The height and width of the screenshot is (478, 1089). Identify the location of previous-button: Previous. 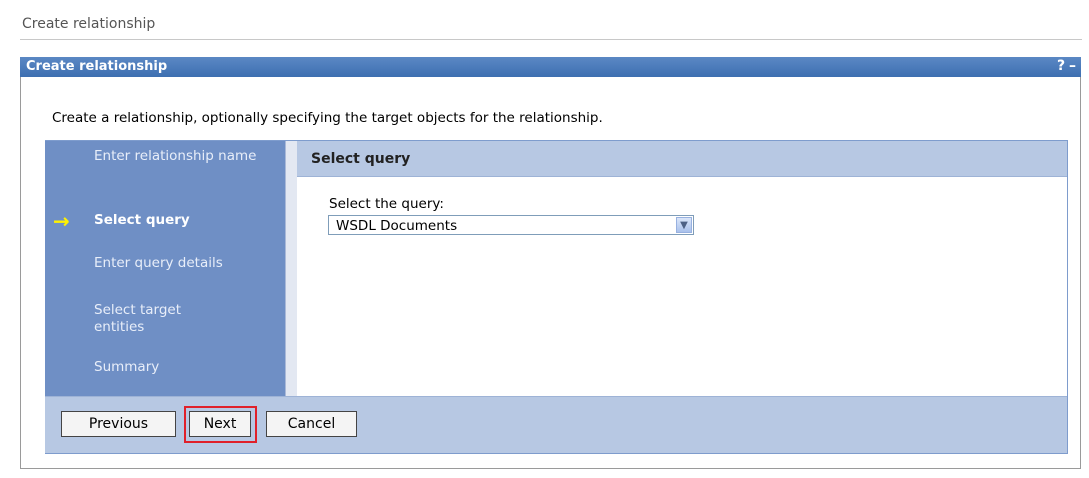
(118, 424).